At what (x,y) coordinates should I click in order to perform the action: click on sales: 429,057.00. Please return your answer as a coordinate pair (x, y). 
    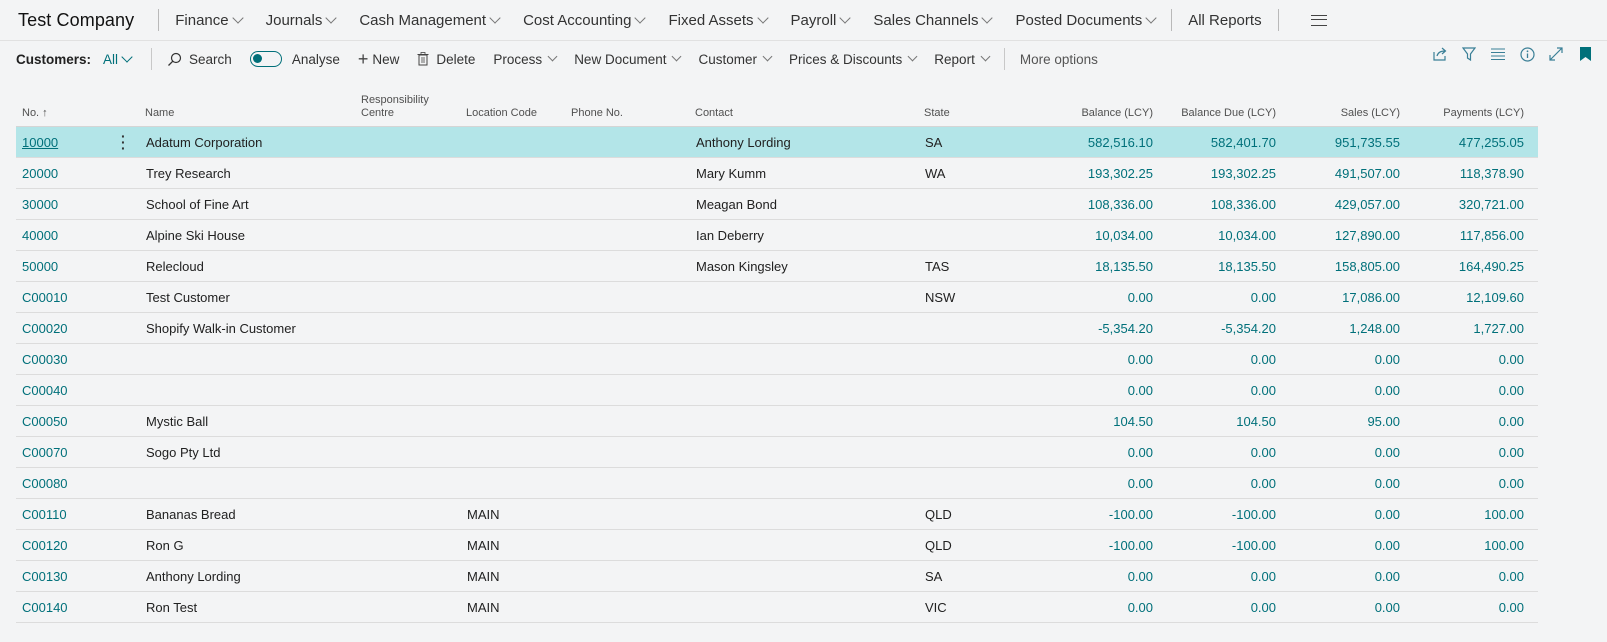
    Looking at the image, I should click on (1367, 204).